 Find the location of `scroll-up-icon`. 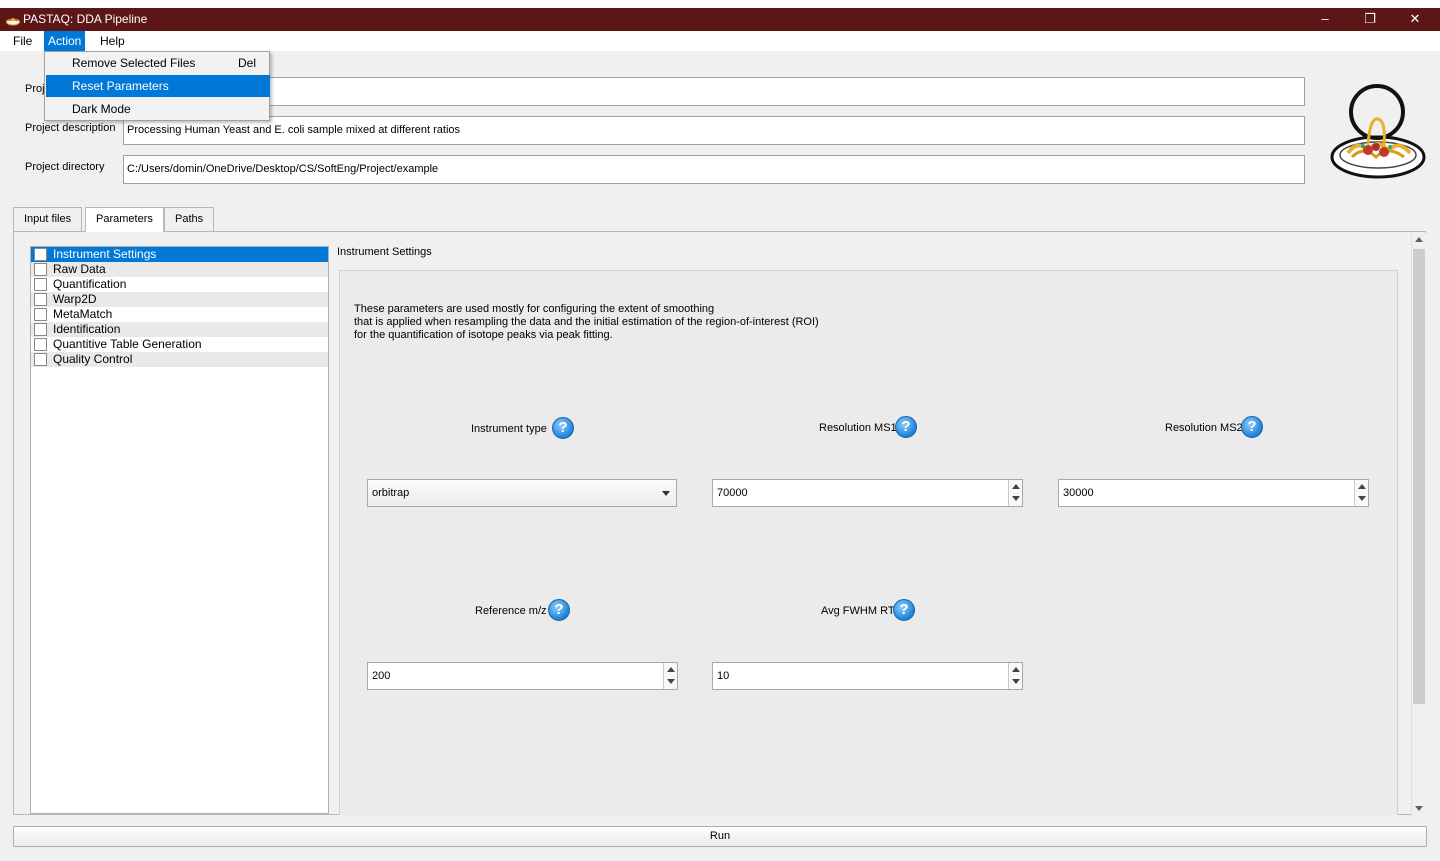

scroll-up-icon is located at coordinates (1419, 239).